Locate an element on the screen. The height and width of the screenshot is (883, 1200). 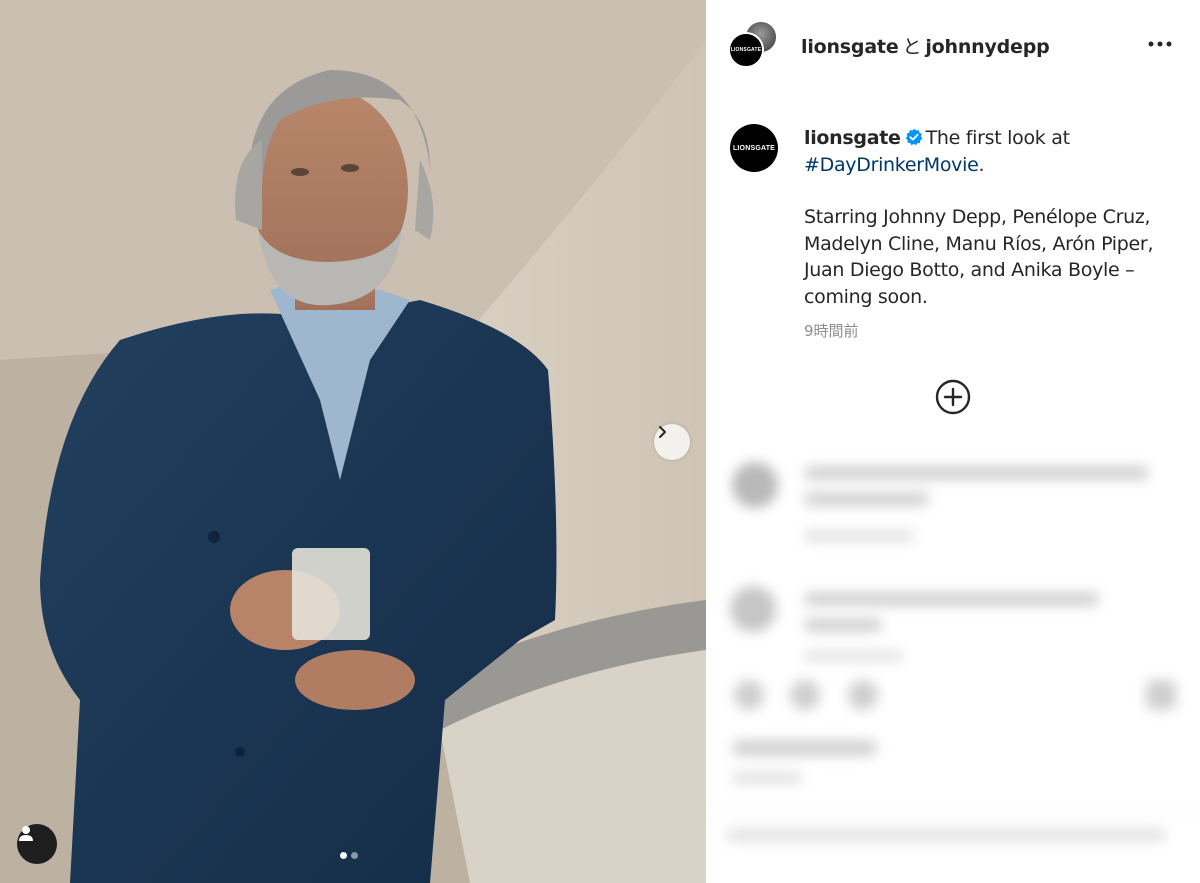
likes-count-placeholder is located at coordinates (804, 748).